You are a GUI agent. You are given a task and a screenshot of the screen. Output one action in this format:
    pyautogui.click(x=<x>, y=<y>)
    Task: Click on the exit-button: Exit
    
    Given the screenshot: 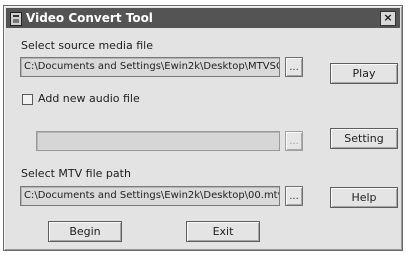 What is the action you would take?
    pyautogui.click(x=223, y=231)
    